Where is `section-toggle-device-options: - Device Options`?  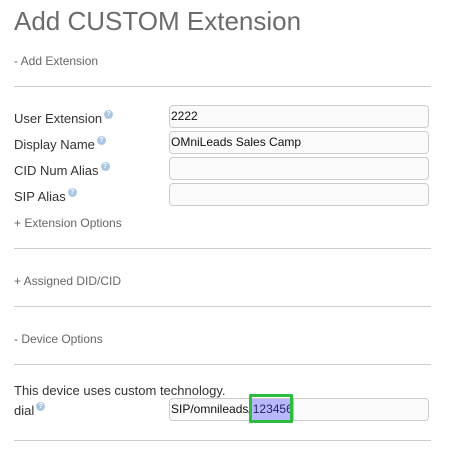
section-toggle-device-options: - Device Options is located at coordinates (58, 339).